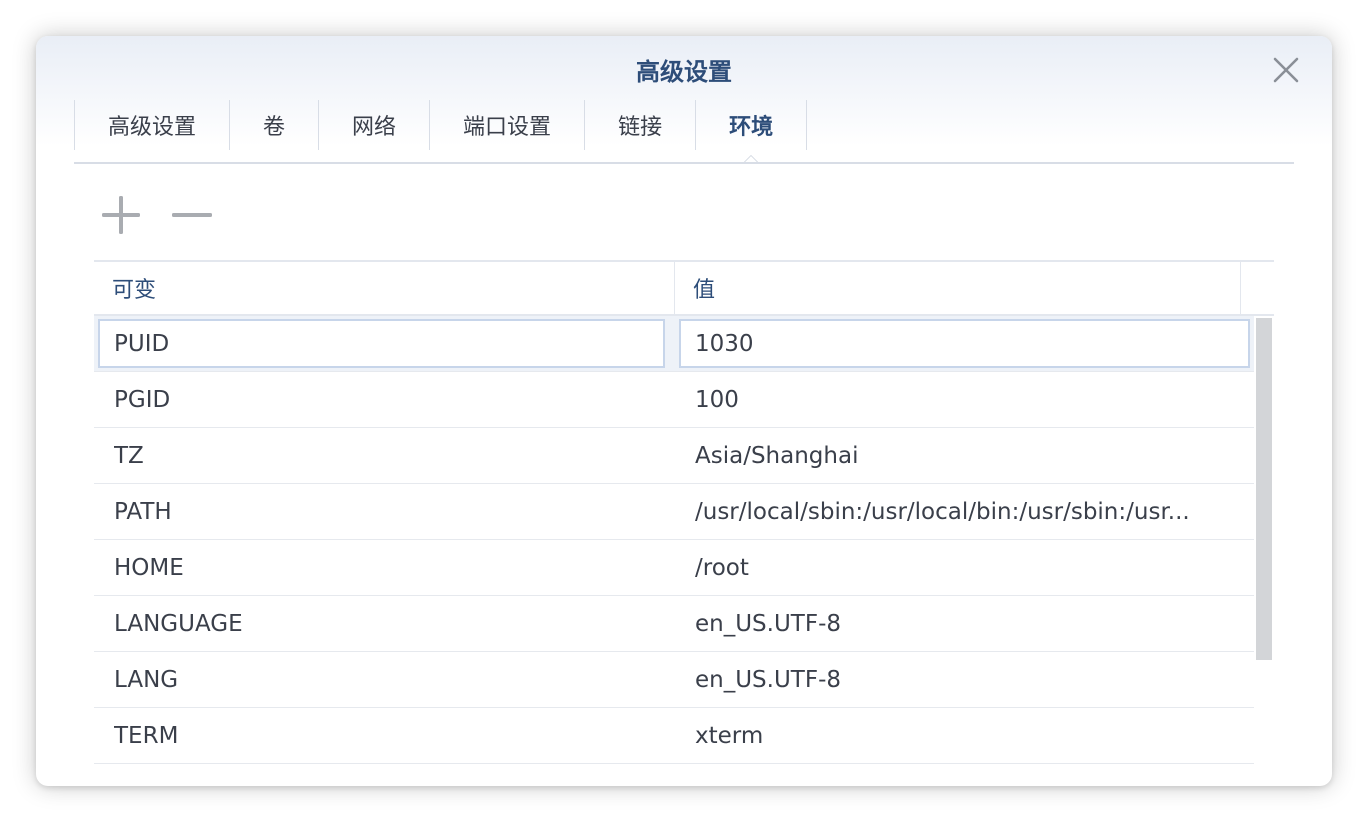 This screenshot has height=822, width=1368. I want to click on close-icon, so click(1286, 70).